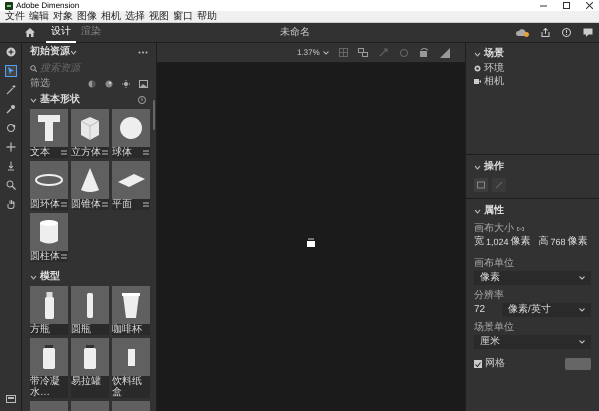 This screenshot has height=411, width=599. I want to click on camera-icon, so click(477, 81).